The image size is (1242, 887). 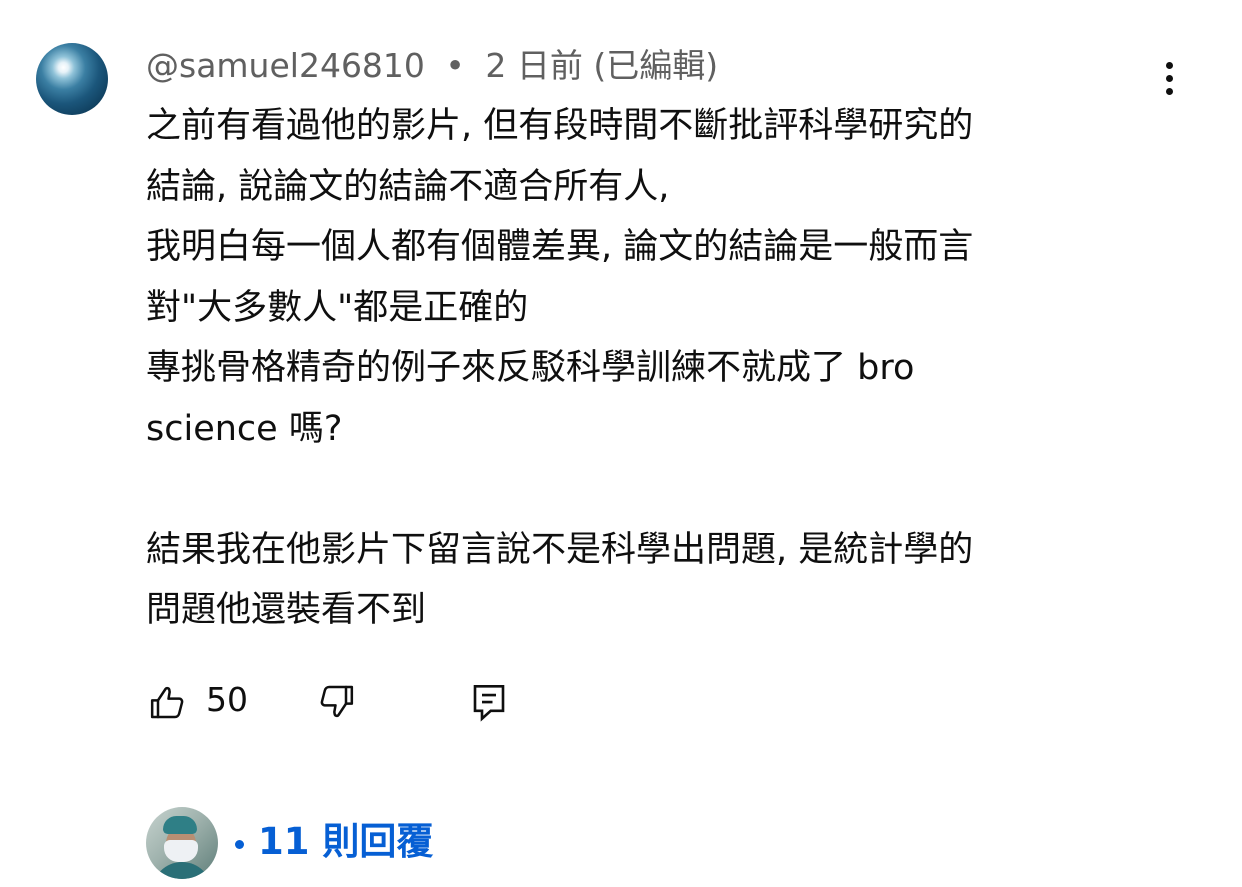 I want to click on author-avatar, so click(x=72, y=79).